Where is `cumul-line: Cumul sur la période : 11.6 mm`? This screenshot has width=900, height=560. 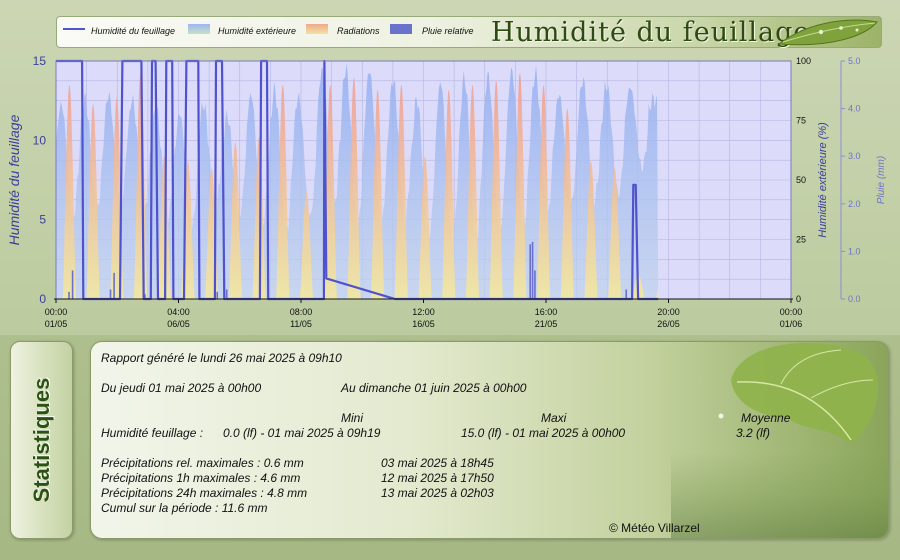 cumul-line: Cumul sur la période : 11.6 mm is located at coordinates (184, 508).